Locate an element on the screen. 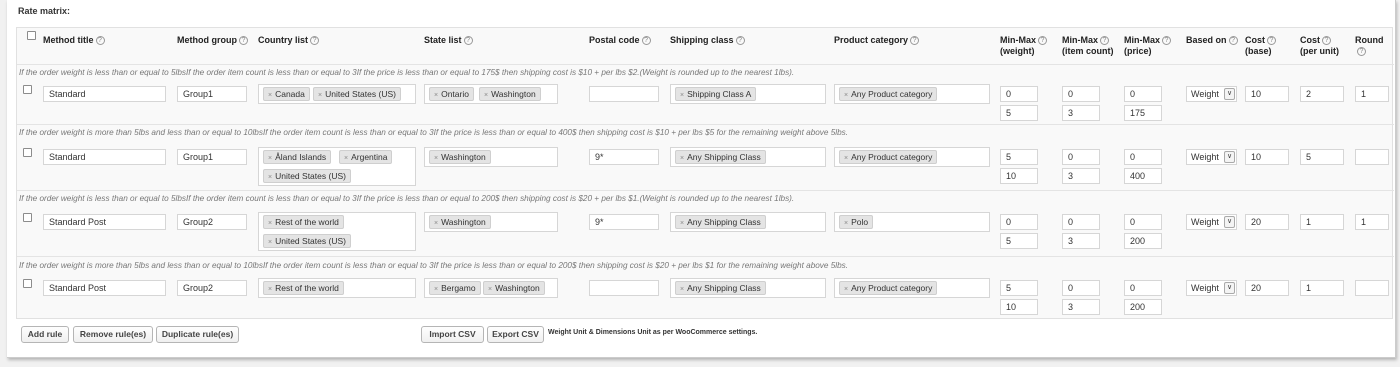 The width and height of the screenshot is (1400, 367). country-list-field: × Rest of the world is located at coordinates (337, 288).